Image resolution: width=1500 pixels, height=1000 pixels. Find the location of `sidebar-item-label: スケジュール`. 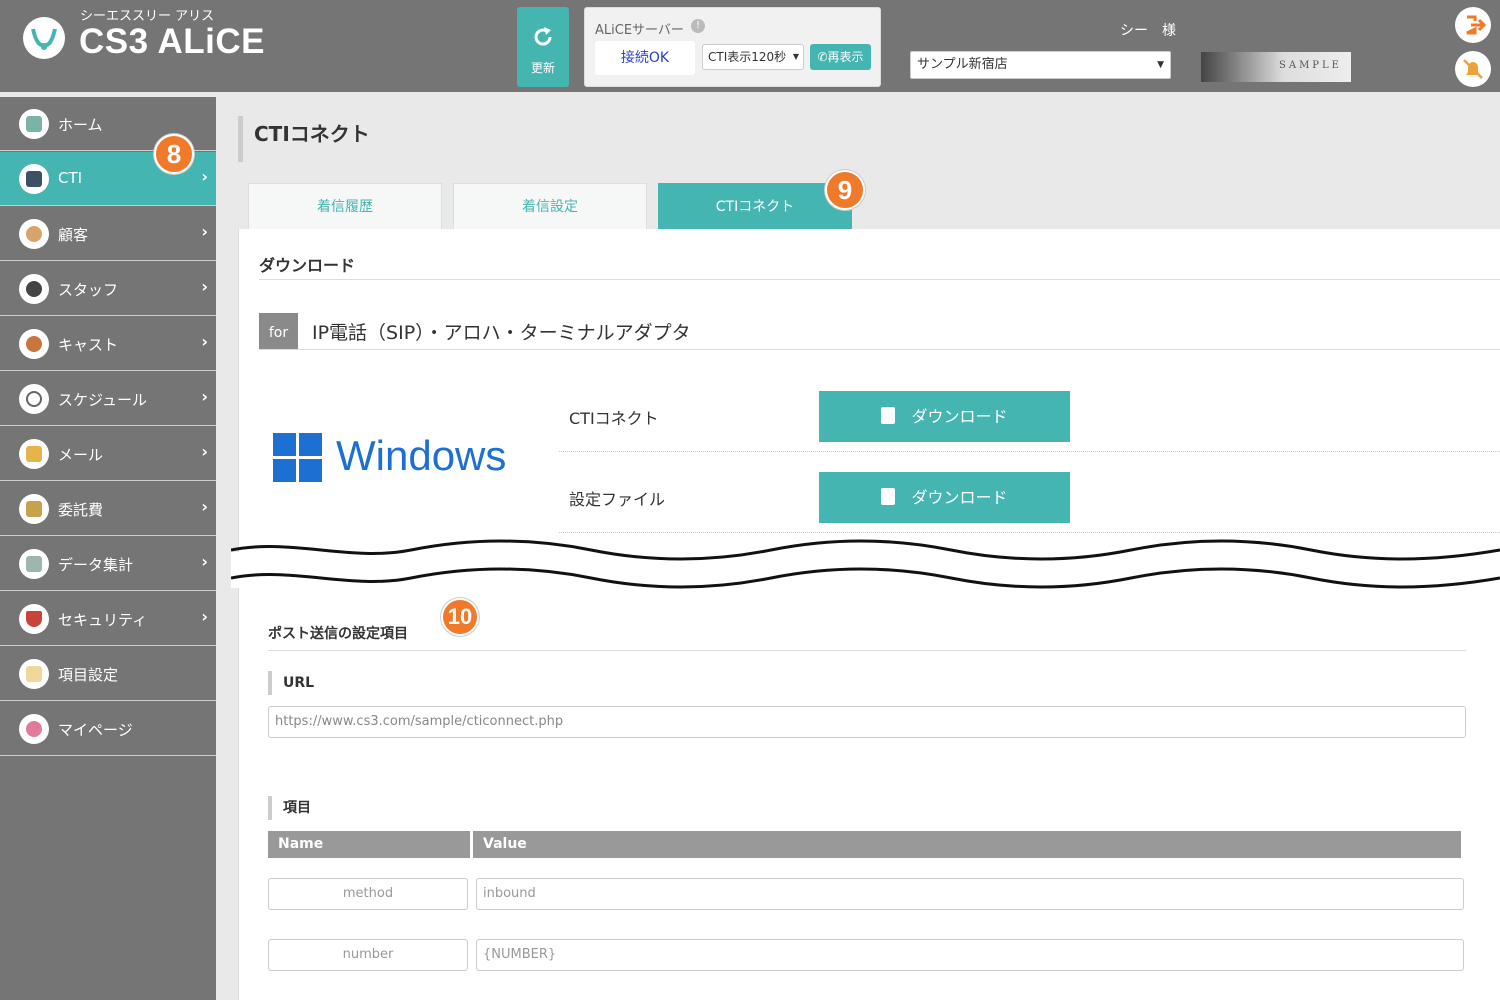

sidebar-item-label: スケジュール is located at coordinates (102, 400).